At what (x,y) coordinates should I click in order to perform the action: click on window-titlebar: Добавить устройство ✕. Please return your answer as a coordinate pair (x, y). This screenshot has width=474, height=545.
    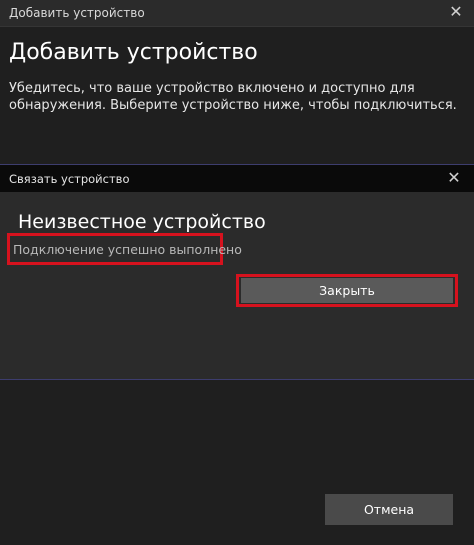
    Looking at the image, I should click on (237, 13).